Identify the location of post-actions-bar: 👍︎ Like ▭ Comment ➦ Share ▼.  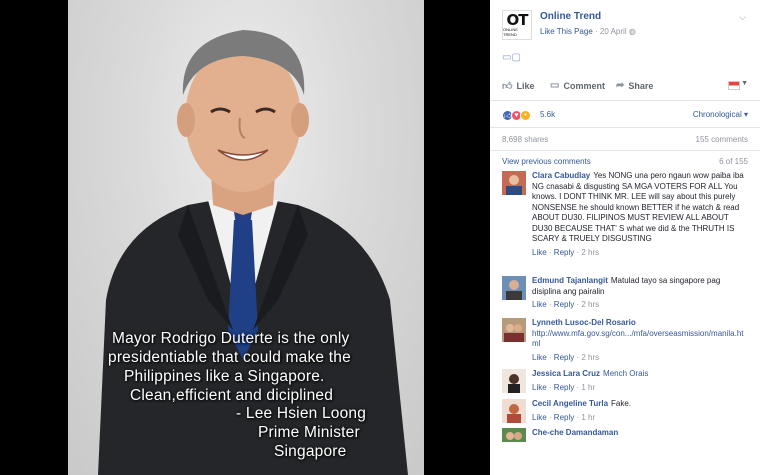
(625, 86).